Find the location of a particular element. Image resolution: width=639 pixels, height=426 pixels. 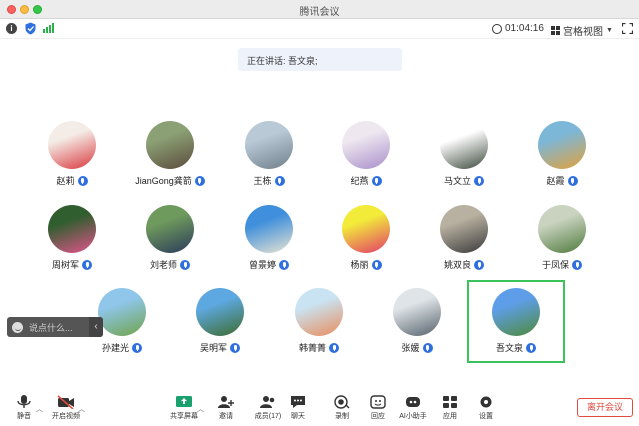

participant-name-row: 王栋 is located at coordinates (269, 180).